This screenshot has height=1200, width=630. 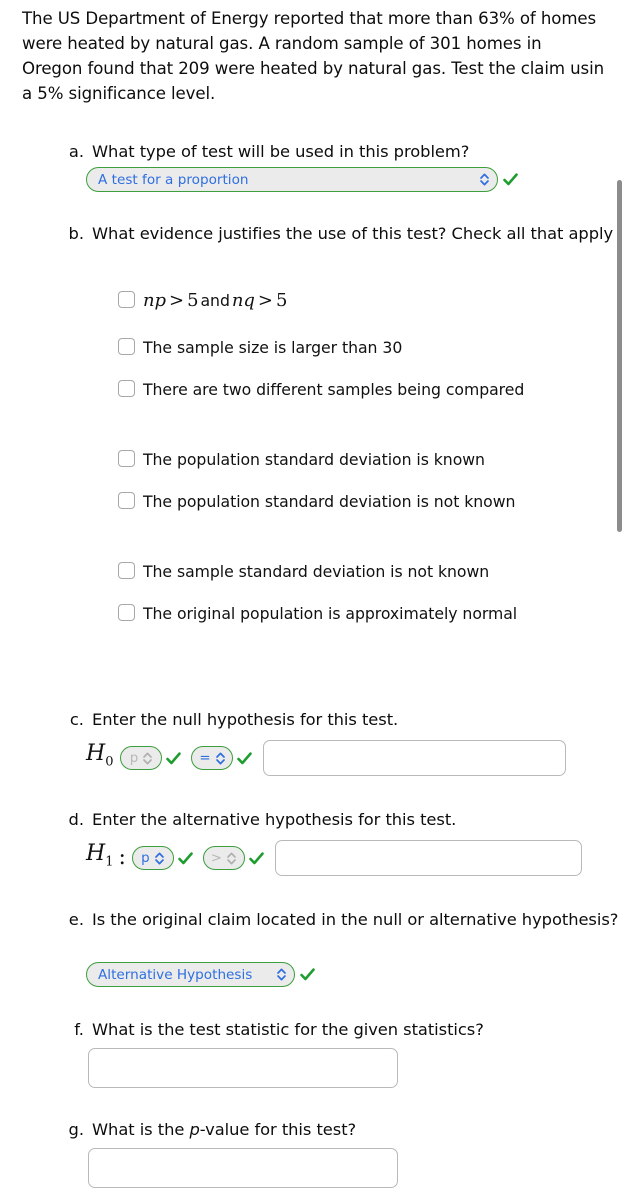 I want to click on question-c-label: c., so click(x=76, y=719).